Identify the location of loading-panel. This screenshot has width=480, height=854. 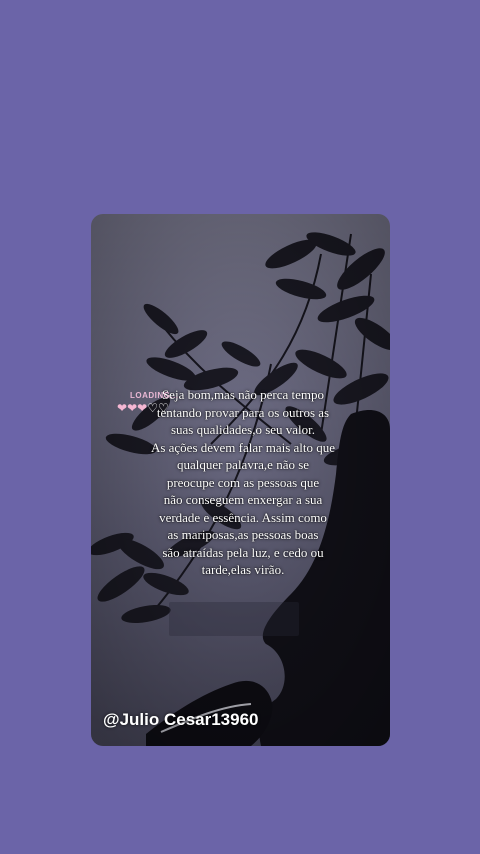
(234, 619).